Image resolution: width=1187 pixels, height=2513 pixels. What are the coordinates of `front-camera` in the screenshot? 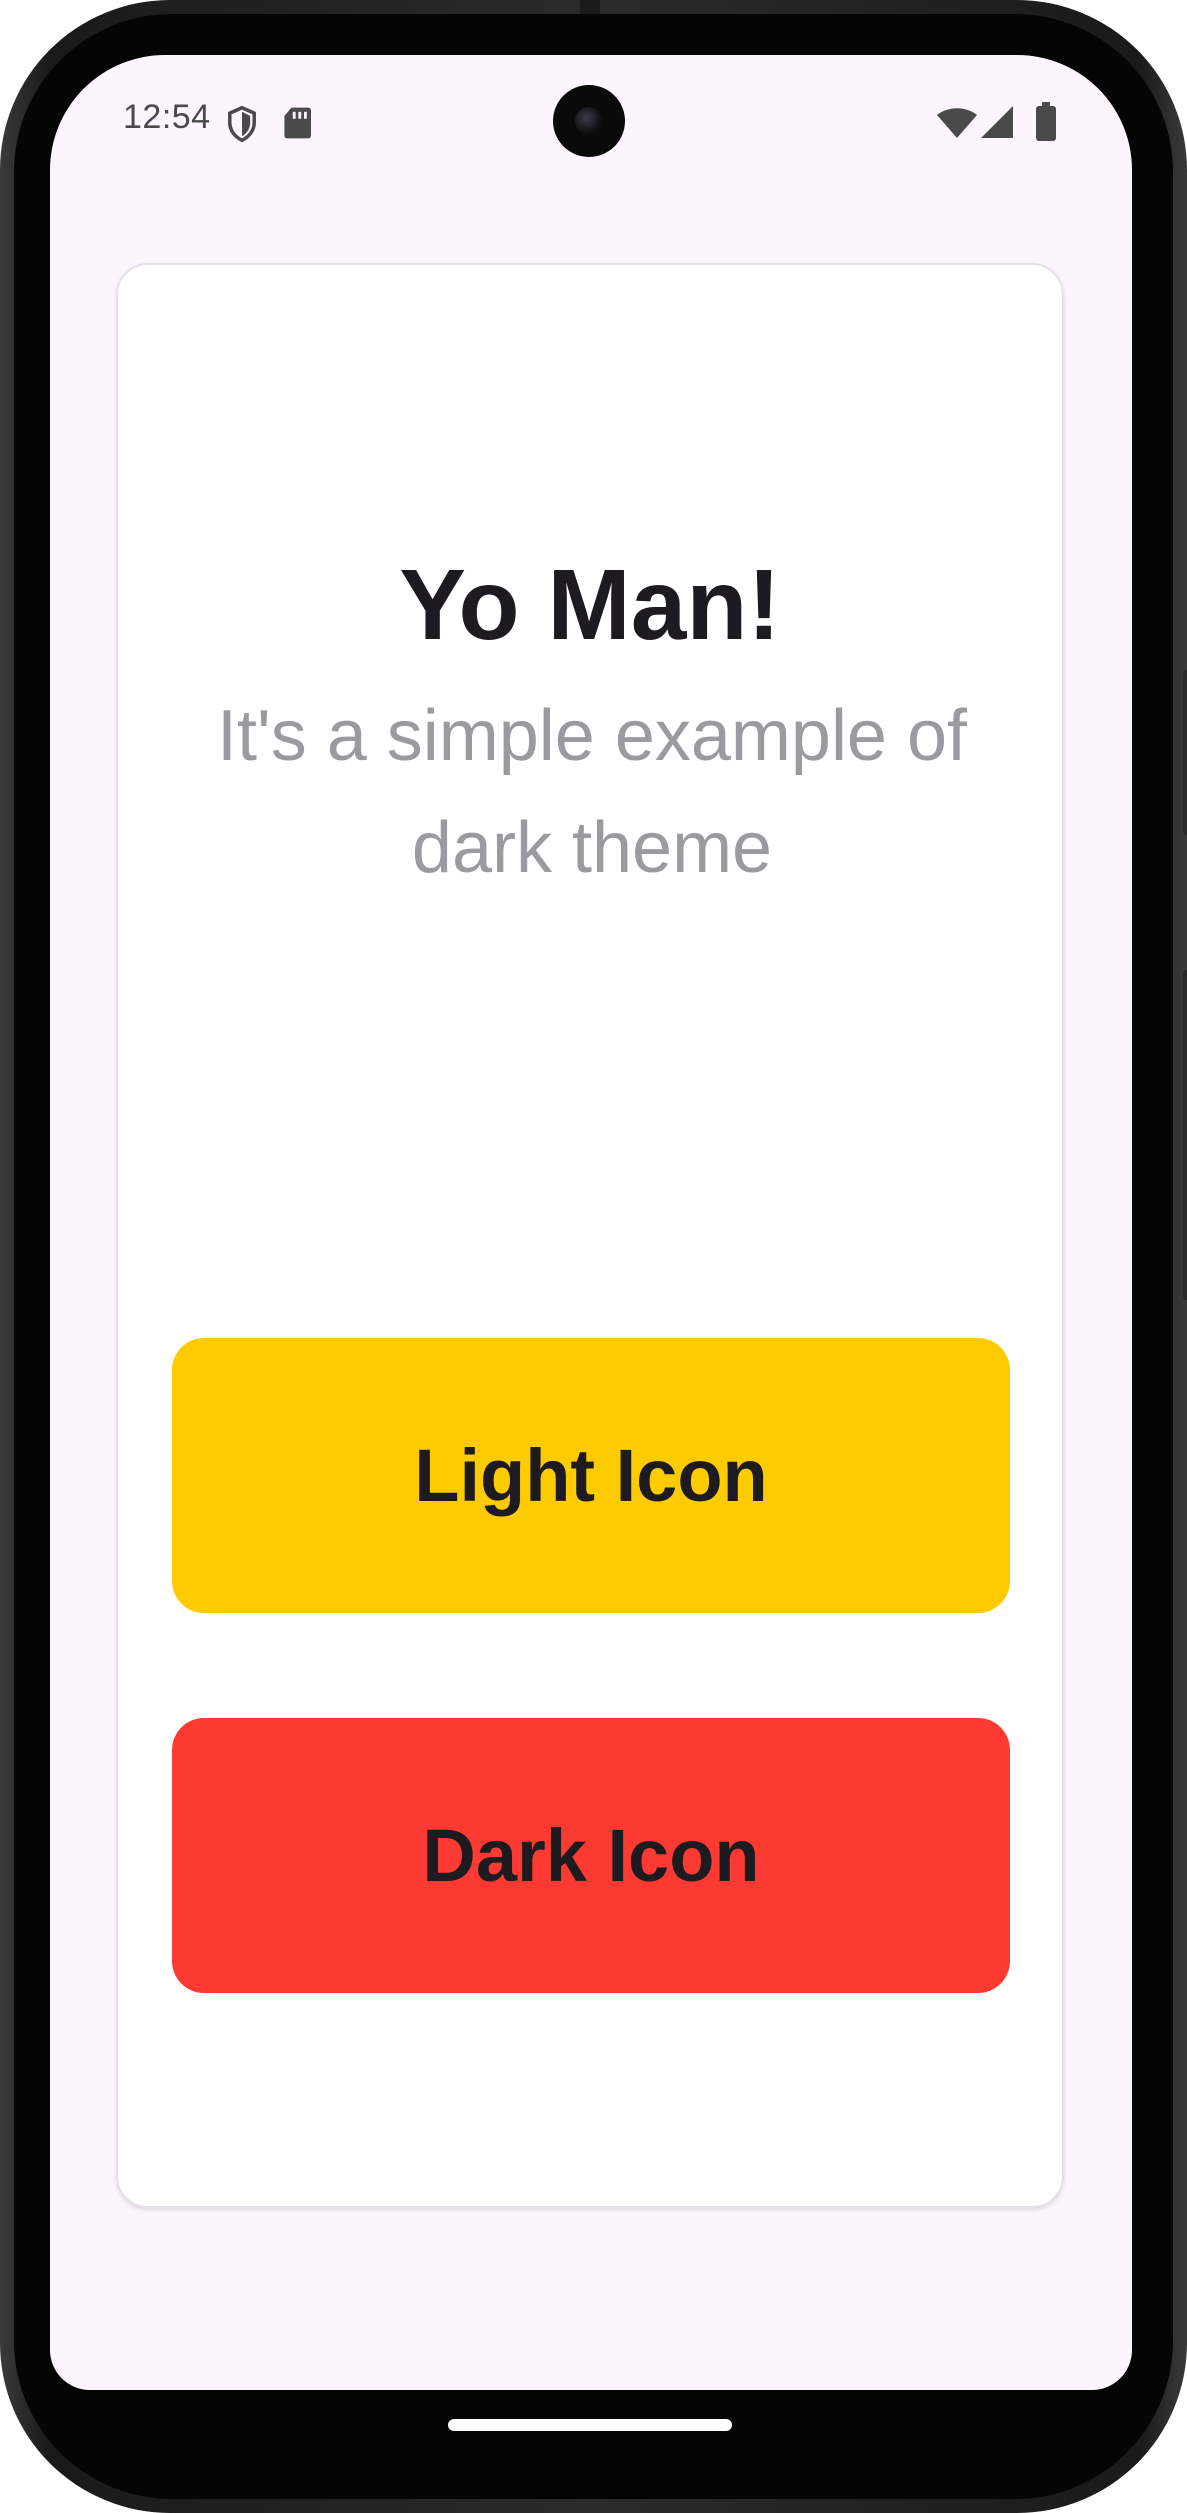 It's located at (589, 121).